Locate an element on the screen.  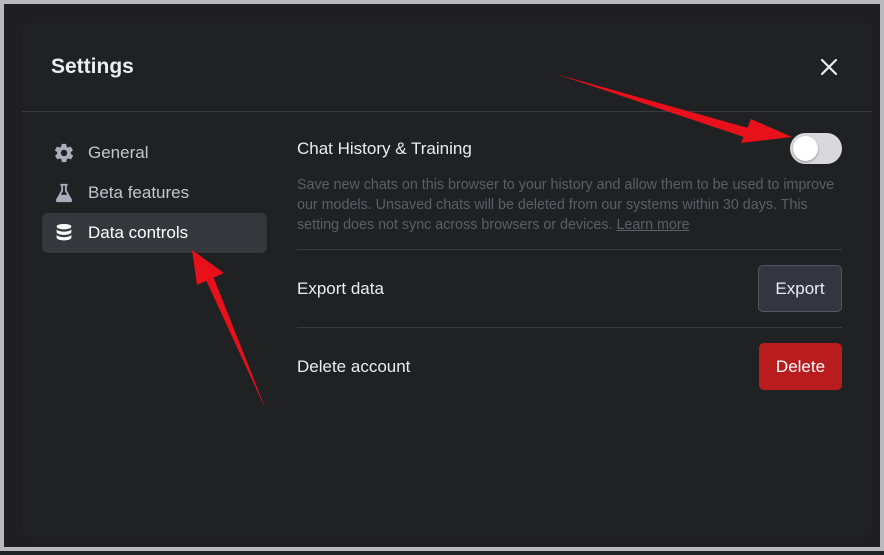
delete-button: Delete is located at coordinates (800, 366).